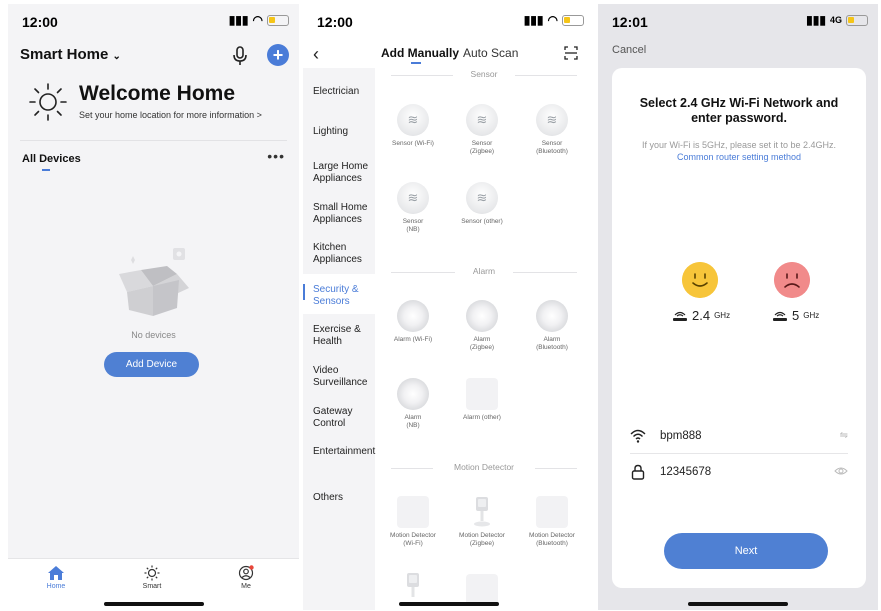 This screenshot has width=881, height=611. What do you see at coordinates (490, 53) in the screenshot?
I see `tab-auto-scan: Auto Scan` at bounding box center [490, 53].